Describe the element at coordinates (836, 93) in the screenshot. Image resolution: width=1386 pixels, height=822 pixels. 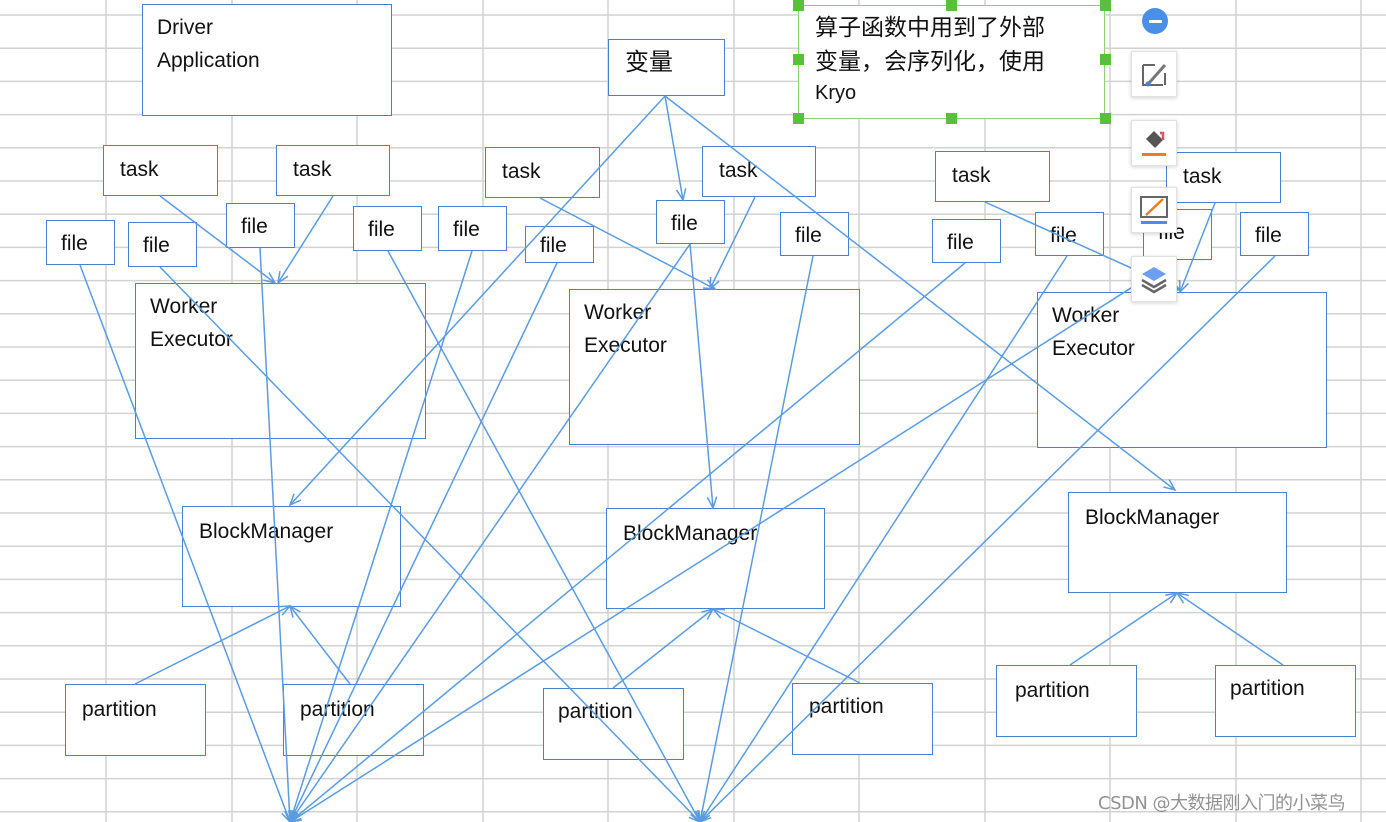
I see `note-line-3: Kryo` at that location.